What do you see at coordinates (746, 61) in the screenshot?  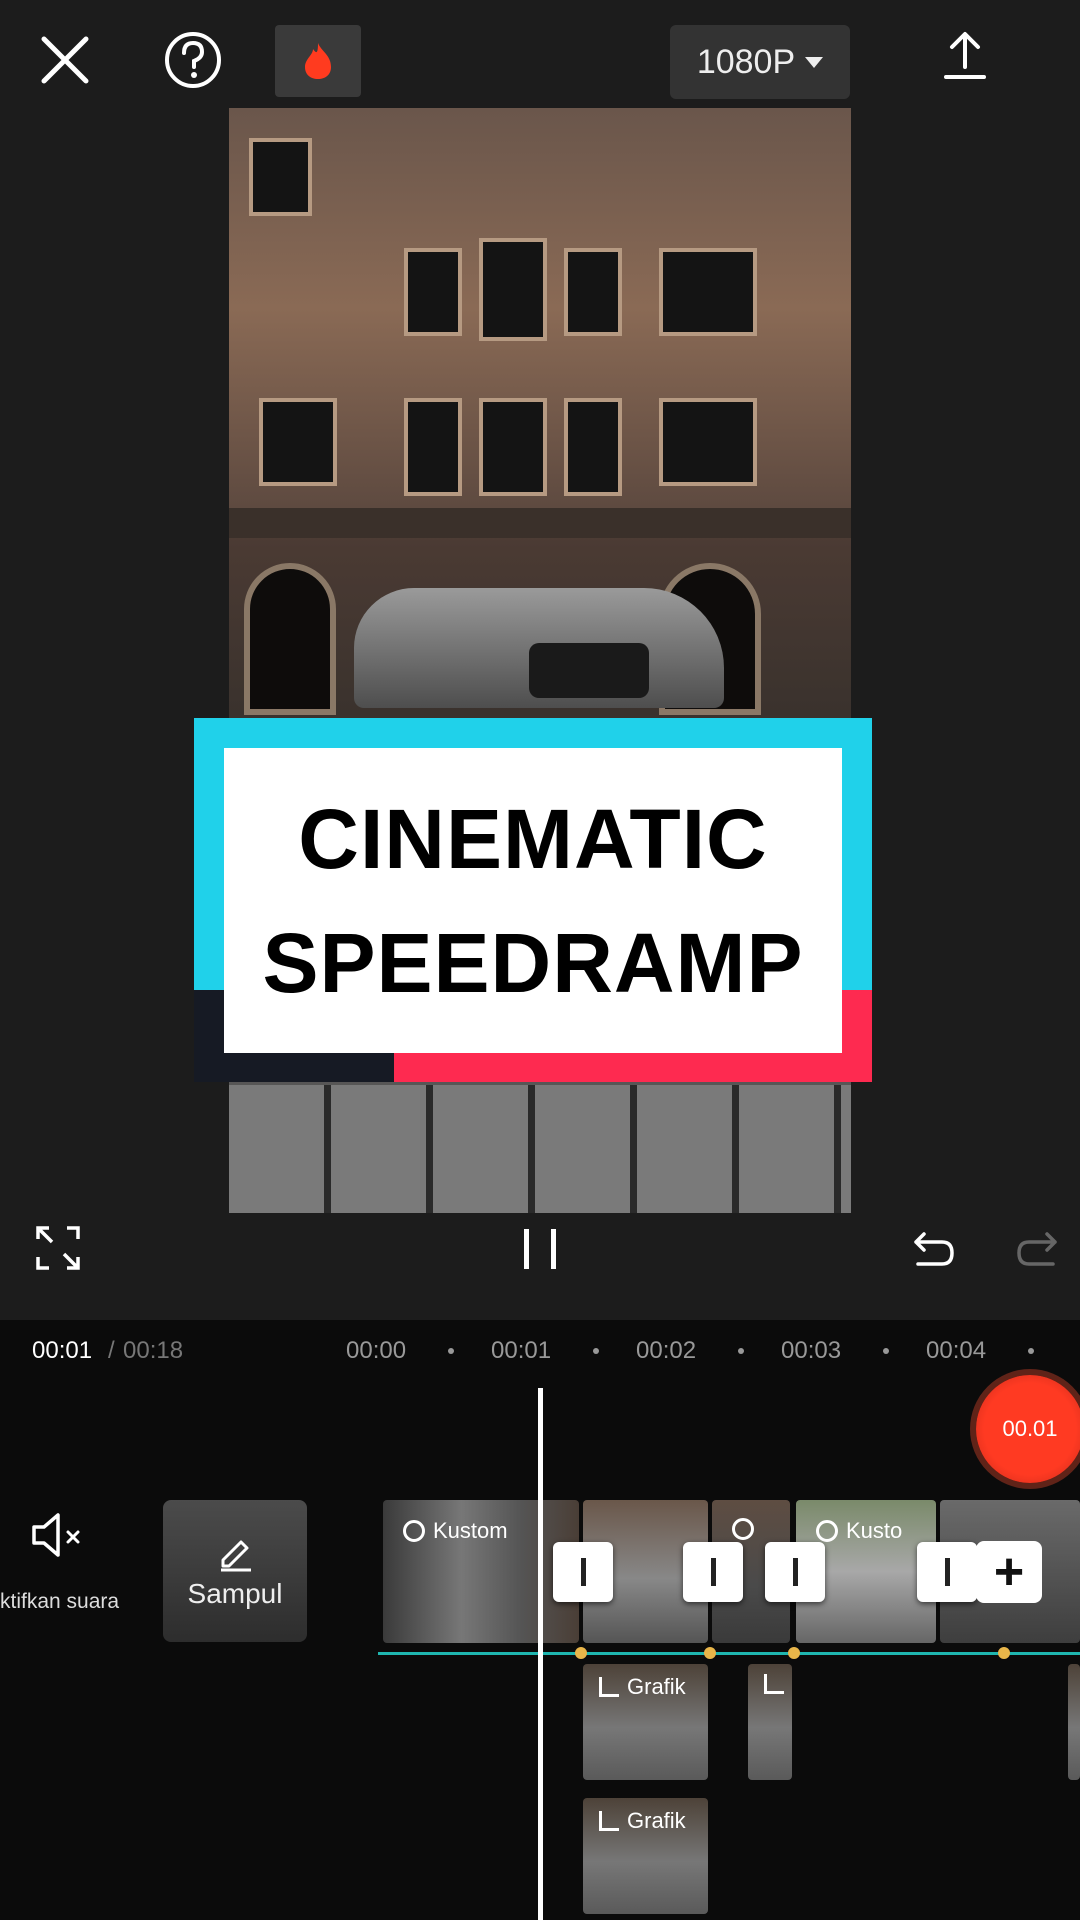 I see `resolution-label: 1080P` at bounding box center [746, 61].